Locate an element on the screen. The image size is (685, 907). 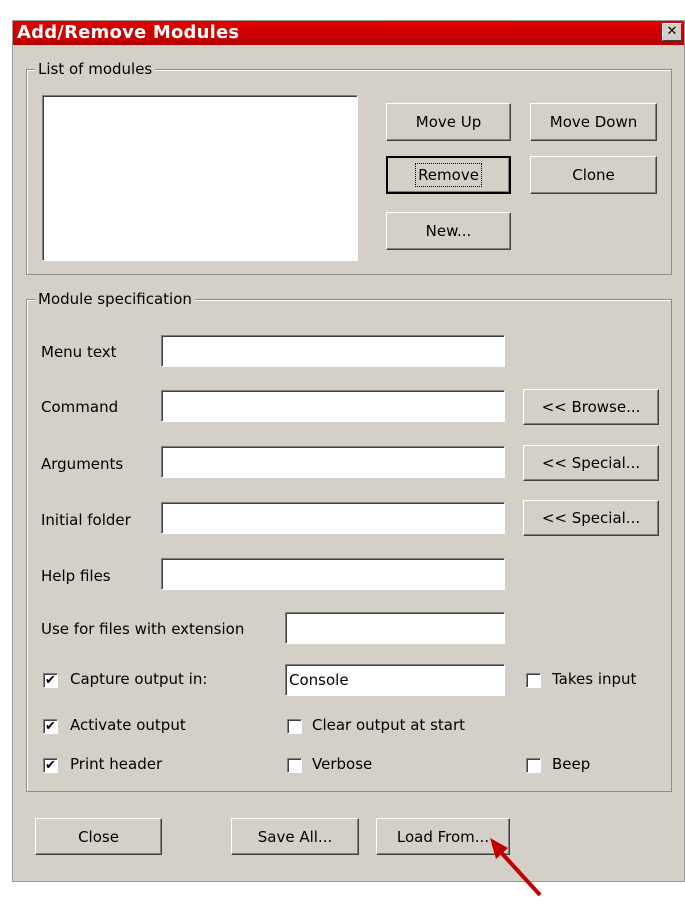
modules-listbox is located at coordinates (200, 178).